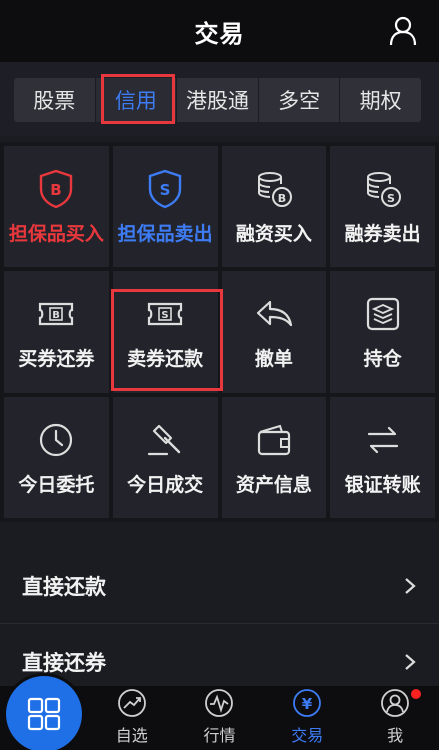 The image size is (439, 750). What do you see at coordinates (132, 718) in the screenshot?
I see `nav-watchlist: 自选` at bounding box center [132, 718].